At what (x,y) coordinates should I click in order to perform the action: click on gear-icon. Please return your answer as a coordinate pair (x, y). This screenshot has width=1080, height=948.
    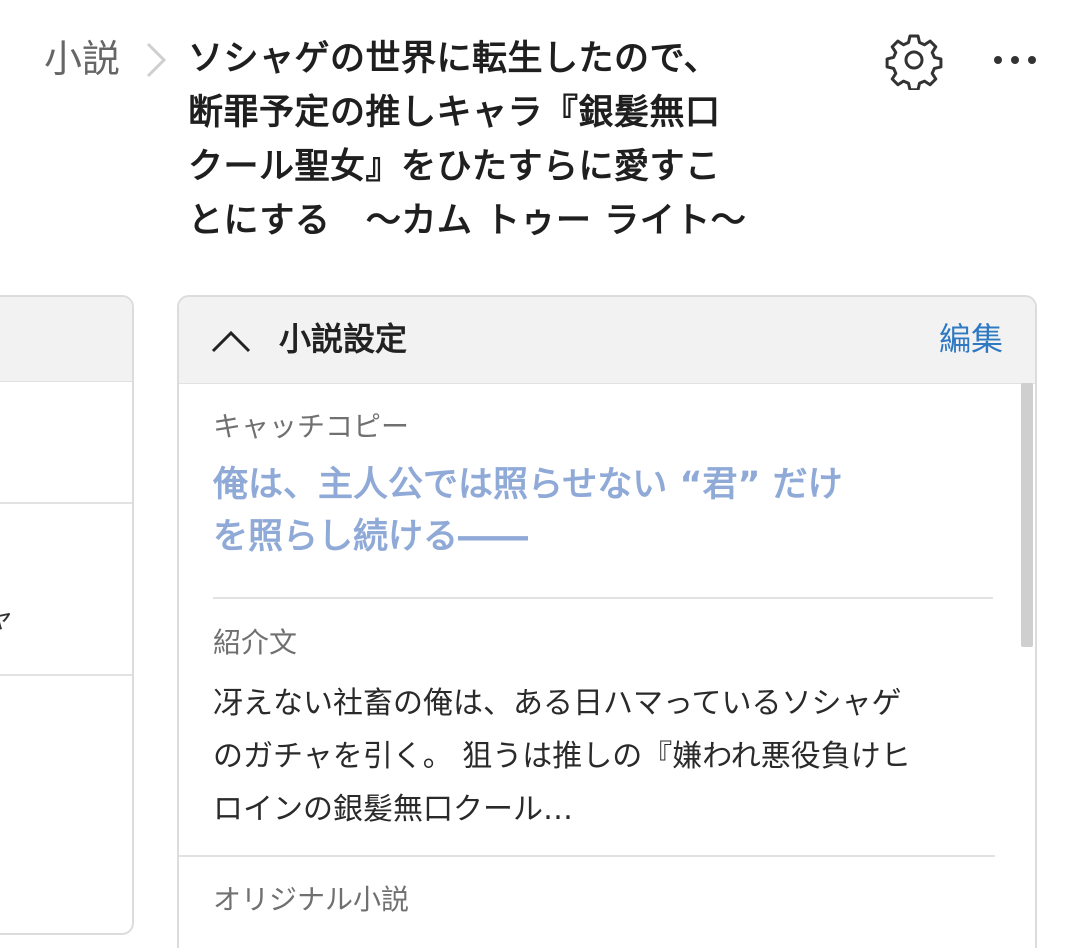
    Looking at the image, I should click on (914, 60).